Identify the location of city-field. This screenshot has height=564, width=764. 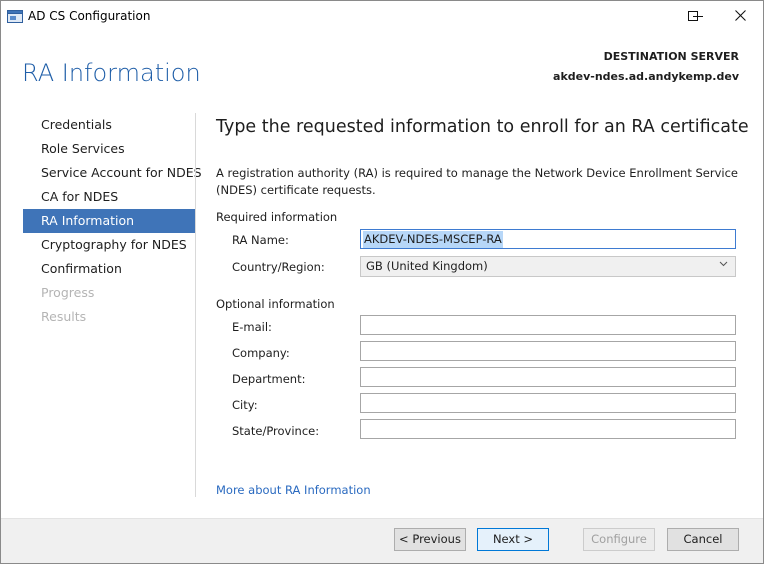
(548, 403).